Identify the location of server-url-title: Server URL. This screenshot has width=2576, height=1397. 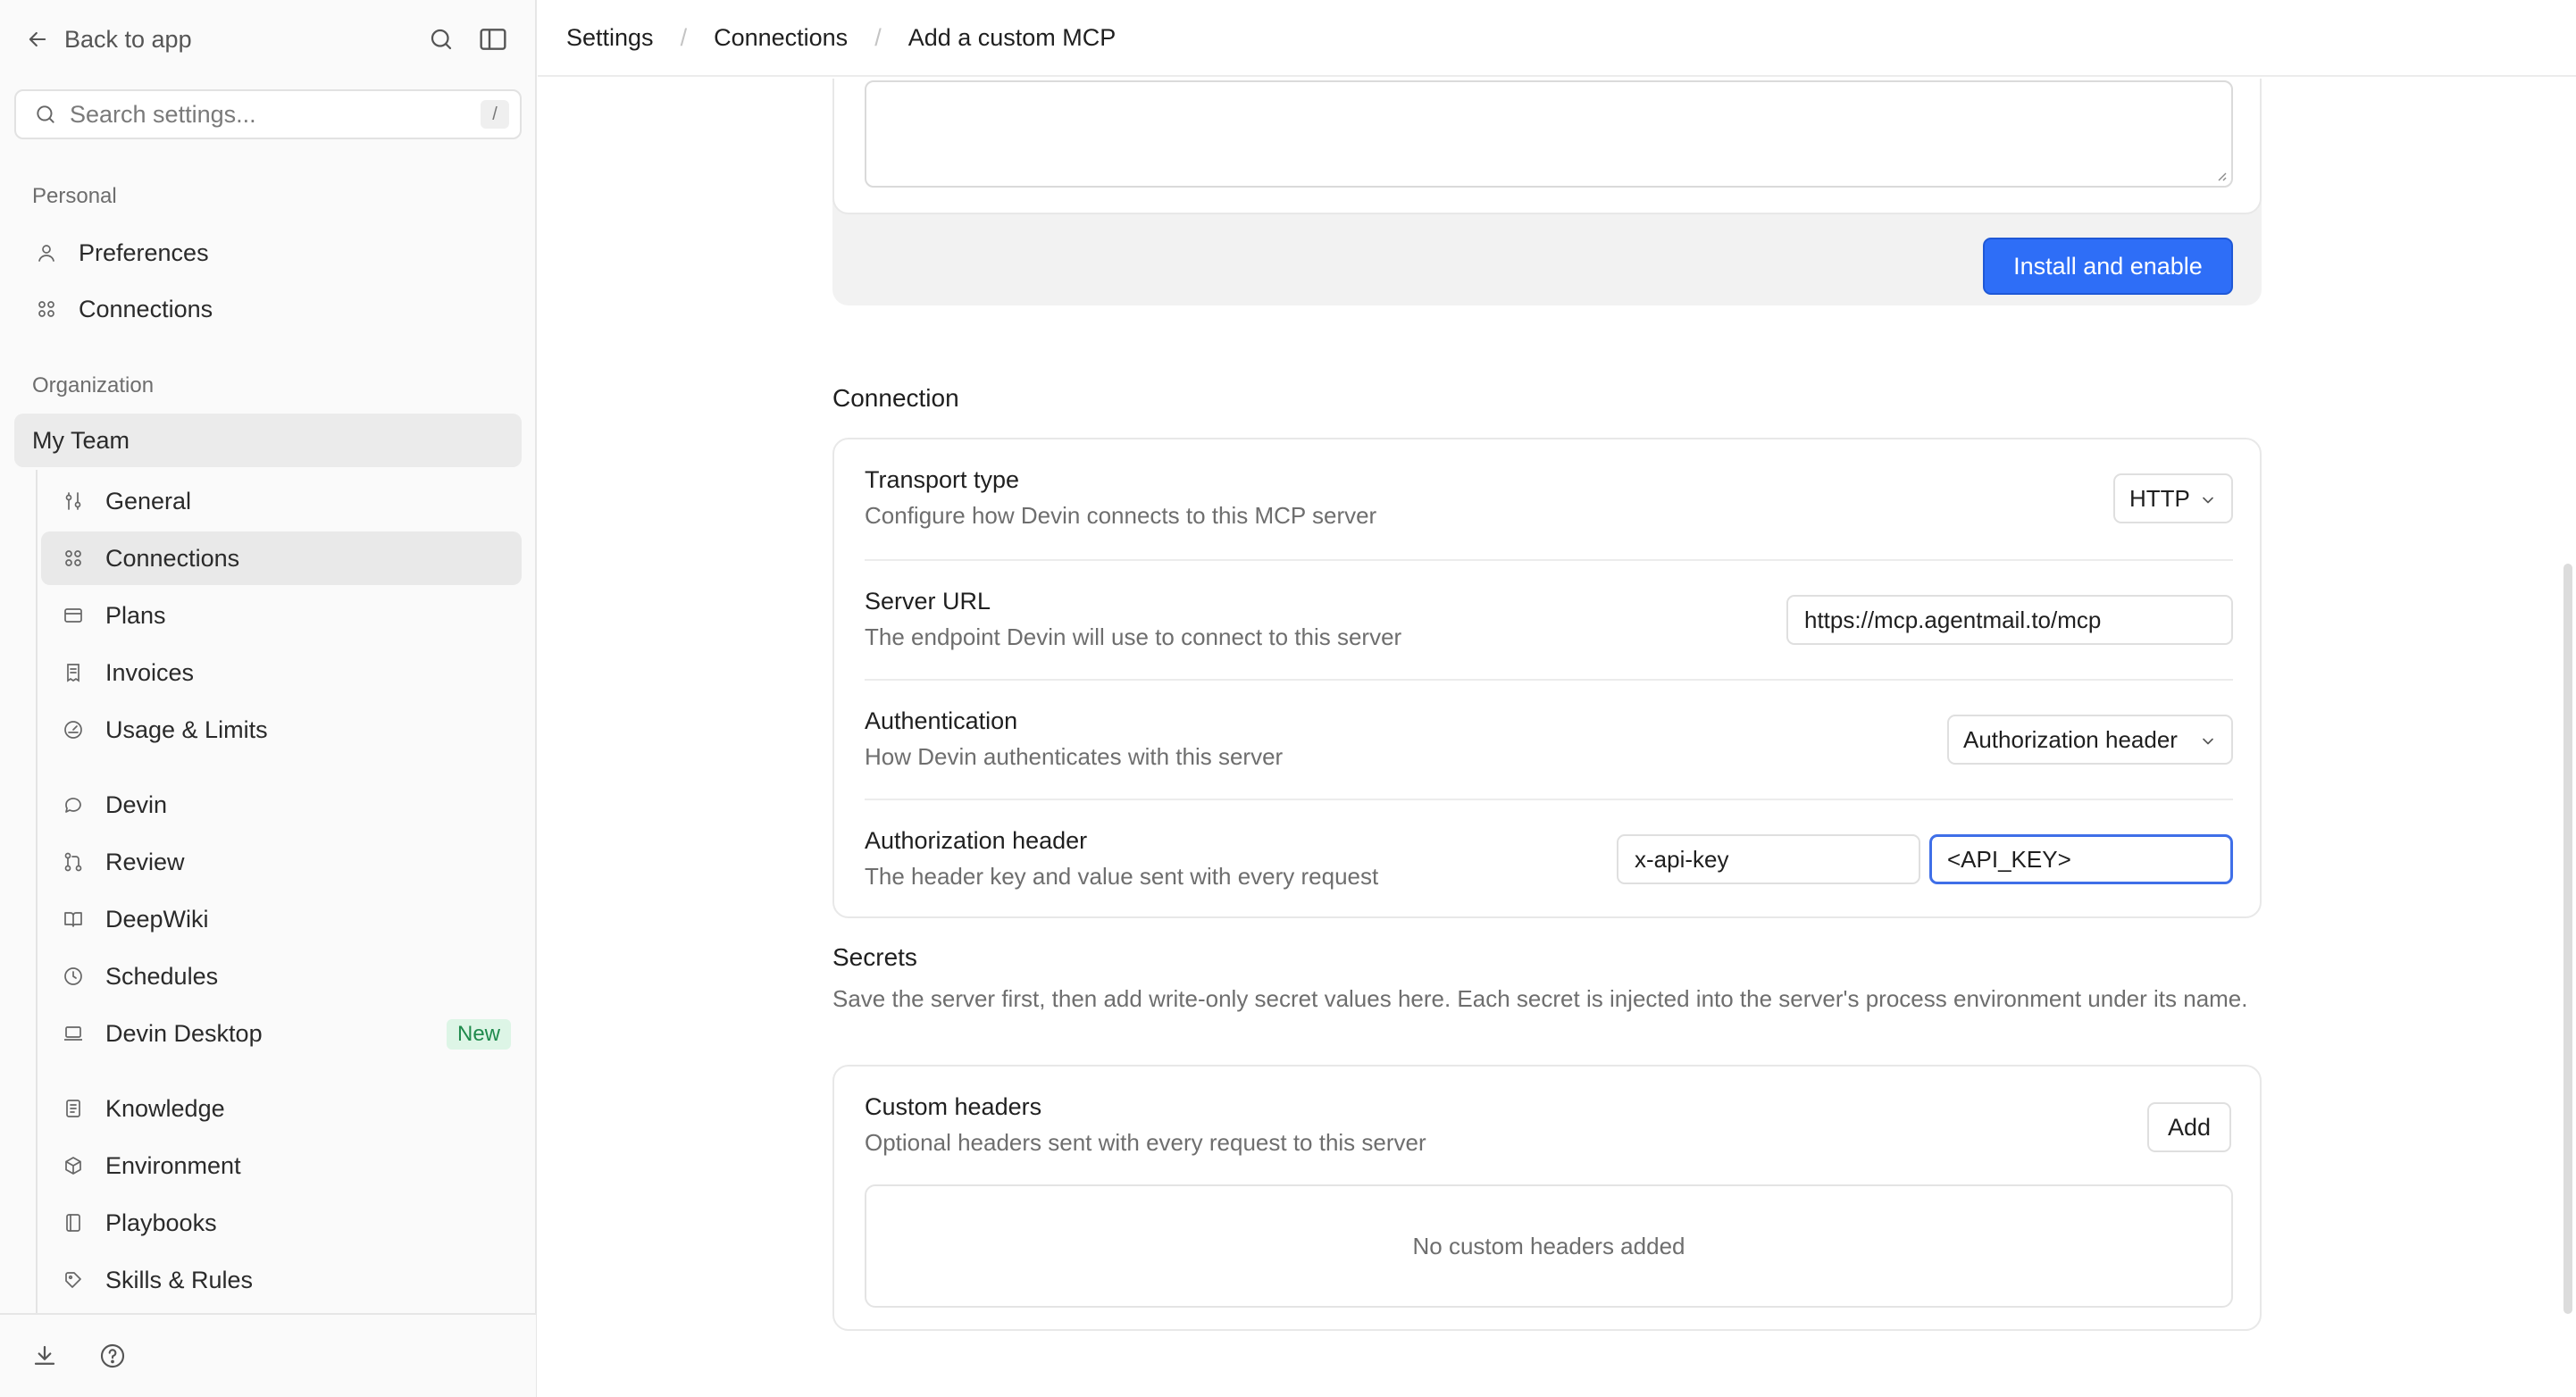
(928, 602).